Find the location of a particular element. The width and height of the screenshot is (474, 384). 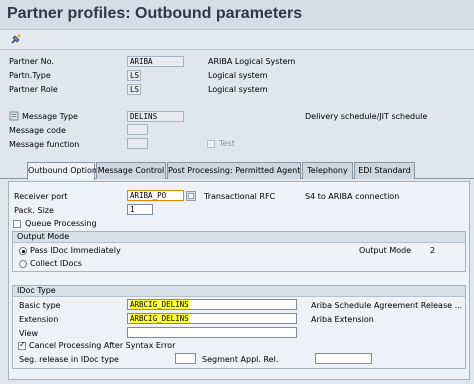

queue-processing-checkbox is located at coordinates (17, 224).